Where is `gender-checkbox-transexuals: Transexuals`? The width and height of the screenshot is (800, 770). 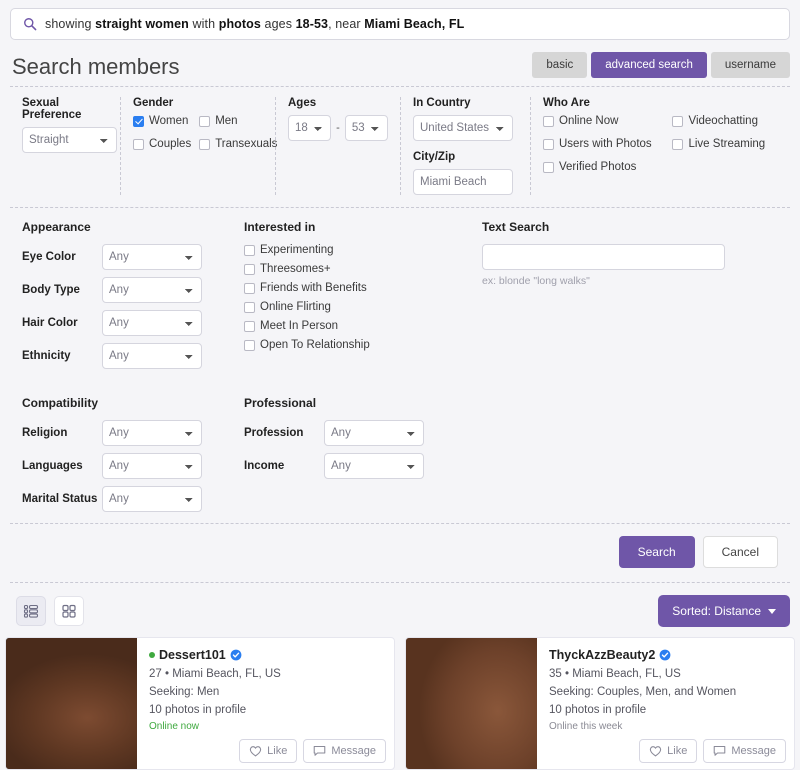
gender-checkbox-transexuals: Transexuals is located at coordinates (238, 144).